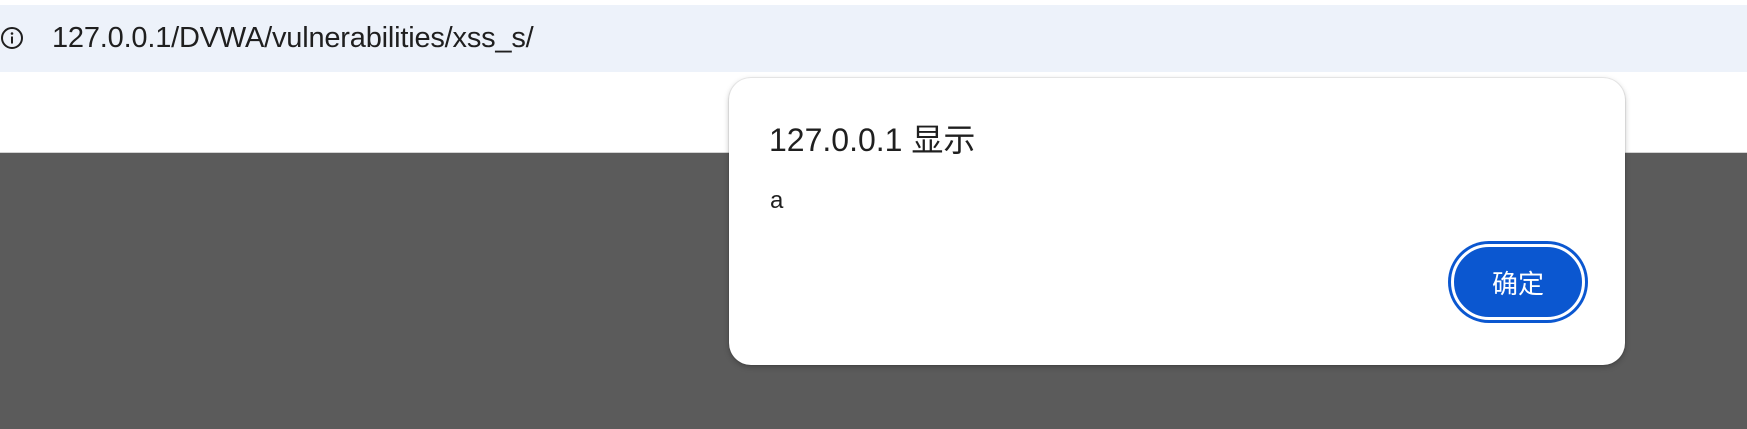 This screenshot has width=1747, height=429. I want to click on dialog-title: 127.0.0.1 显示, so click(872, 140).